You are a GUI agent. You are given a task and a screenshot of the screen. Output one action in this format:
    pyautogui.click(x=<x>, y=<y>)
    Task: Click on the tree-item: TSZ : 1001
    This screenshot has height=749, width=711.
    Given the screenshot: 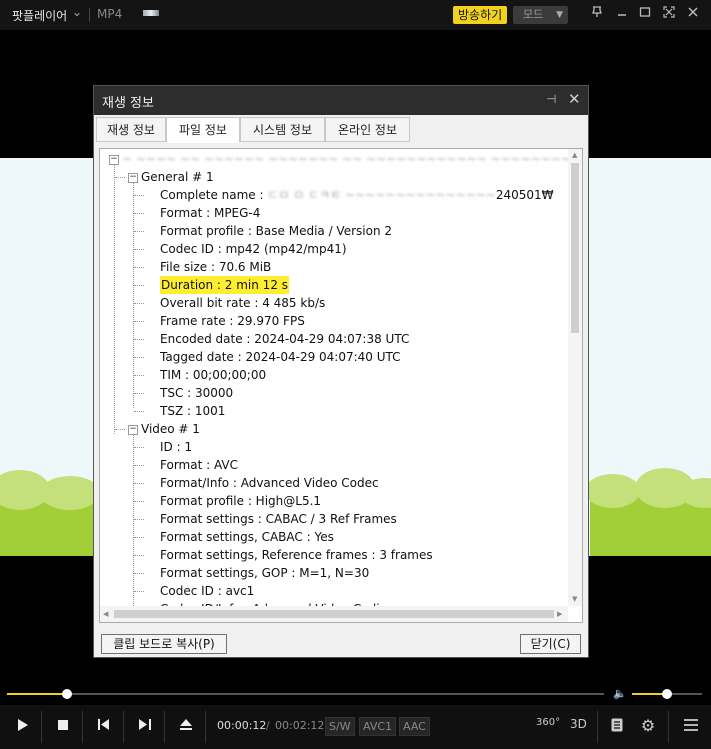 What is the action you would take?
    pyautogui.click(x=192, y=411)
    